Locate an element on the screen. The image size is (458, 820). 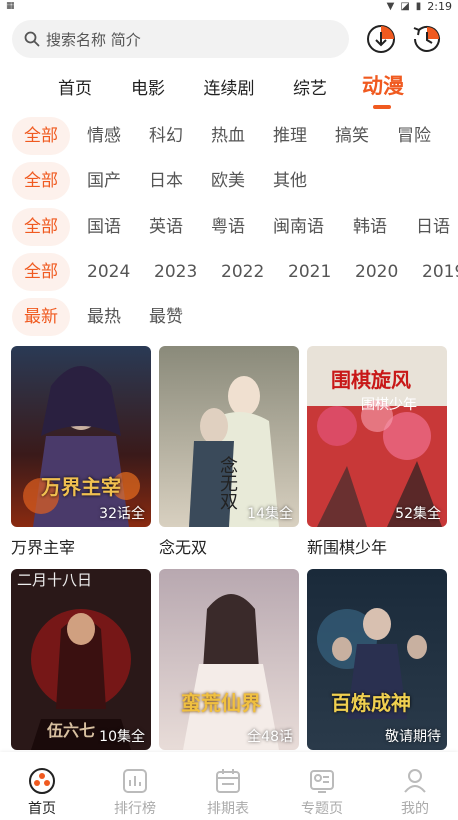
episode-badge: 10集全 is located at coordinates (122, 737).